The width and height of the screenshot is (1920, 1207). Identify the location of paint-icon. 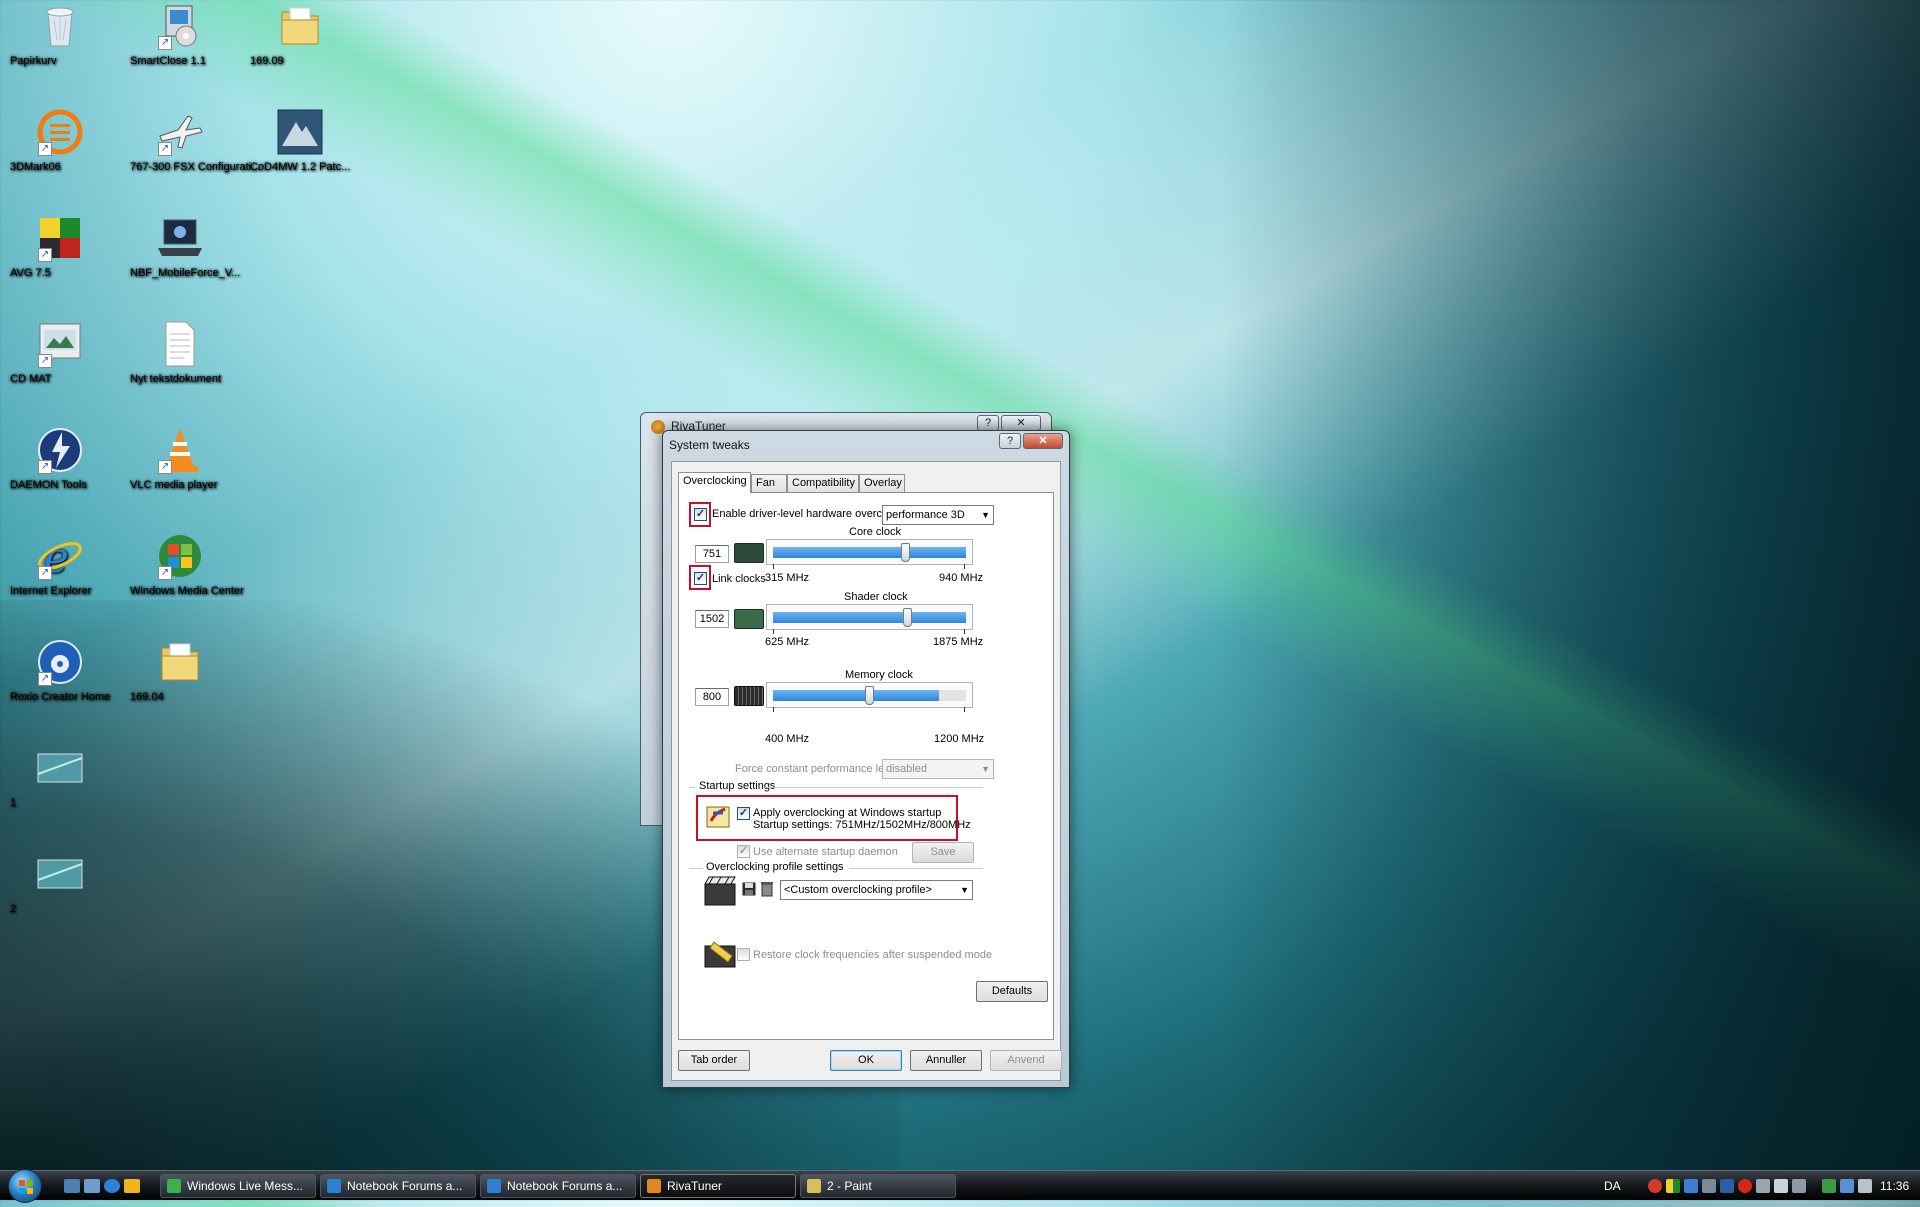
(814, 1186).